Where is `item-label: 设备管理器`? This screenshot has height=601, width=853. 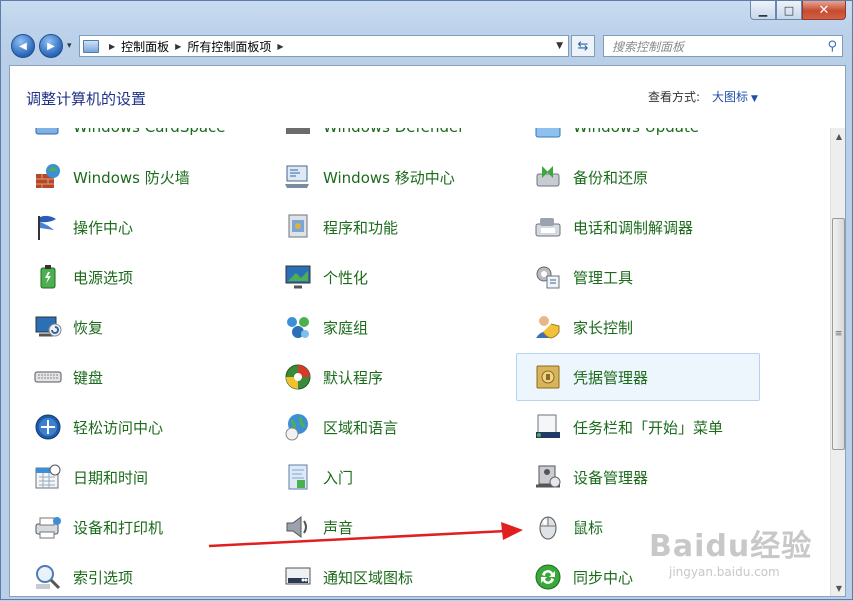
item-label: 设备管理器 is located at coordinates (611, 477).